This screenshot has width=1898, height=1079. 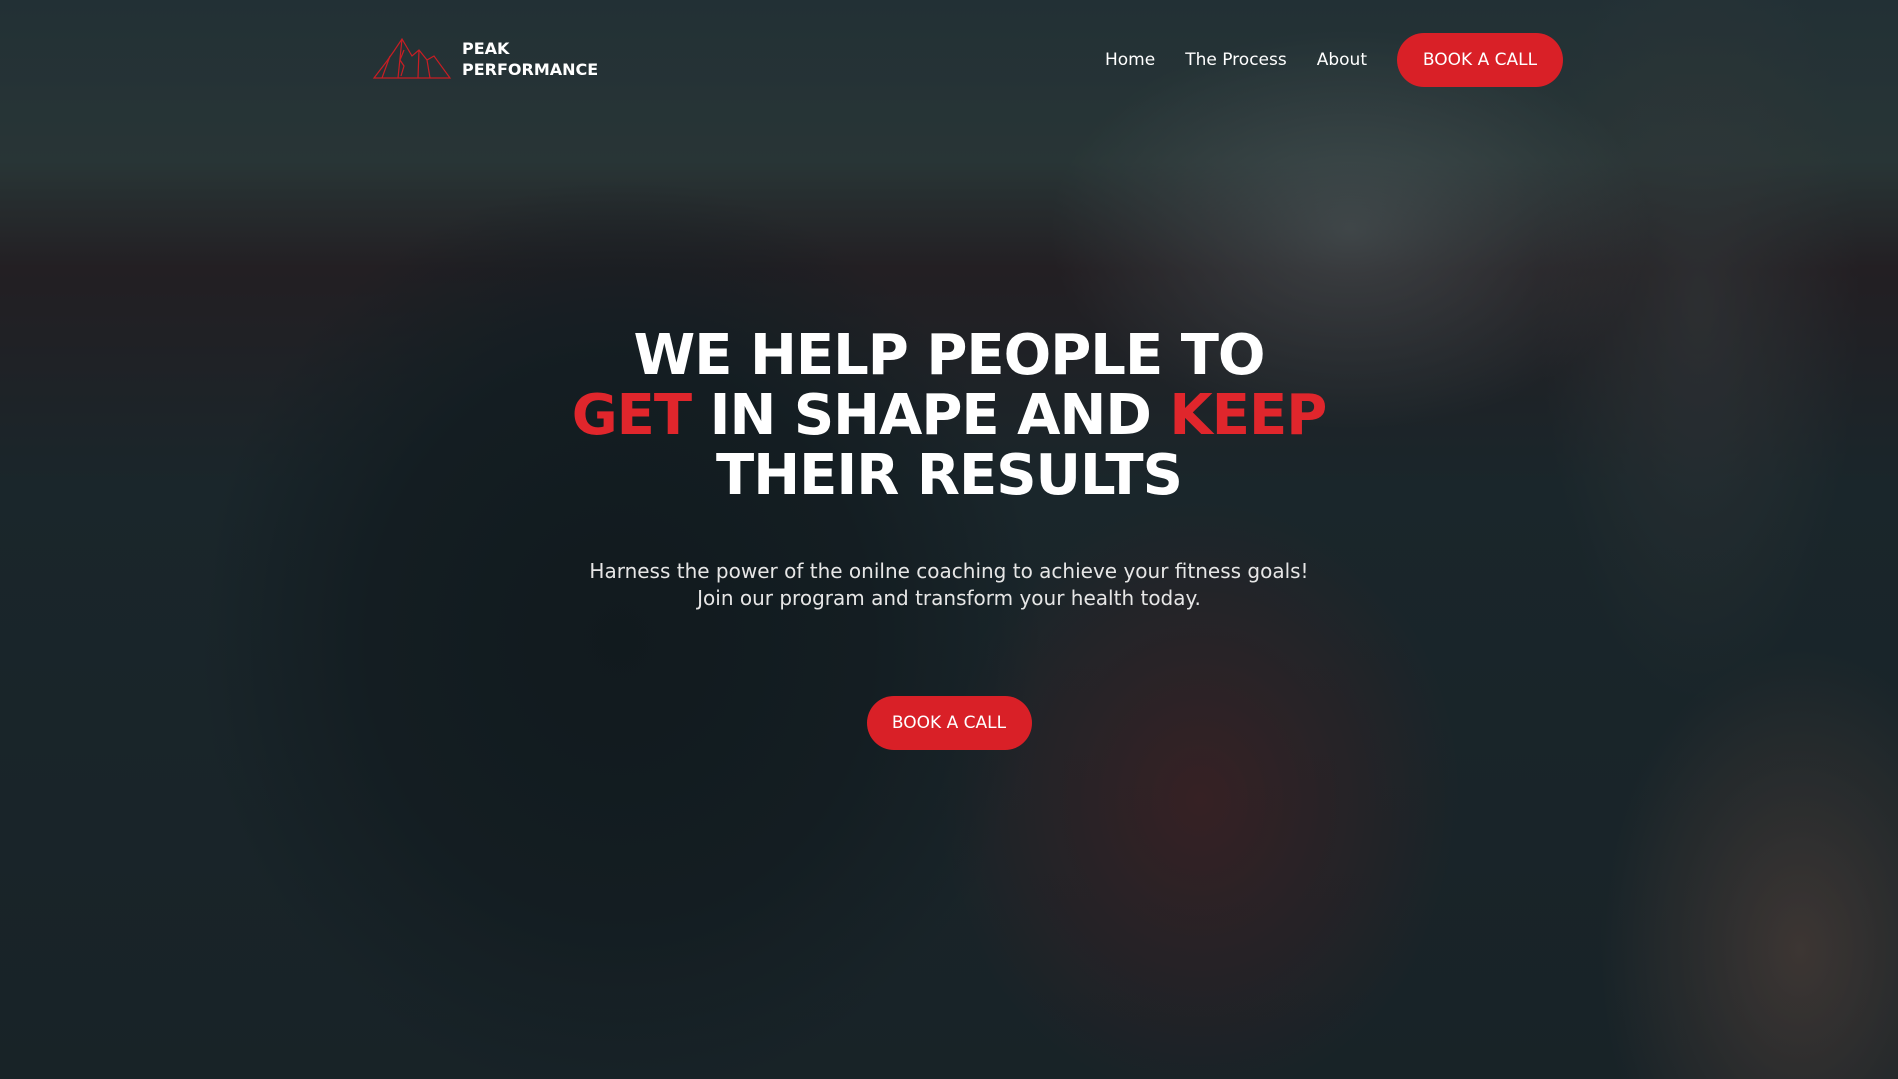 What do you see at coordinates (1479, 60) in the screenshot?
I see `nav-book-a-call-button: BOOK A CALL` at bounding box center [1479, 60].